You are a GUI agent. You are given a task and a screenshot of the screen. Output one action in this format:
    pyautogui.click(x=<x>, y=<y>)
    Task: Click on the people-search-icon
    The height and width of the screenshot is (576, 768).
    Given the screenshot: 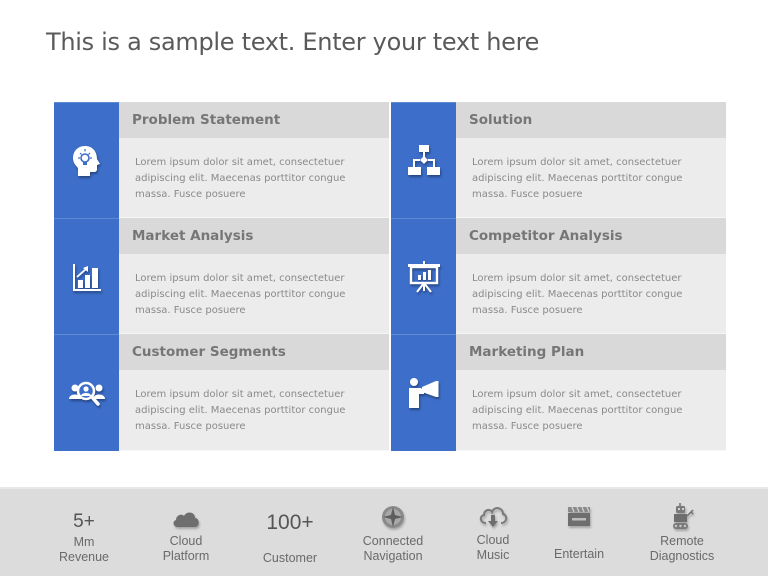 What is the action you would take?
    pyautogui.click(x=86, y=392)
    